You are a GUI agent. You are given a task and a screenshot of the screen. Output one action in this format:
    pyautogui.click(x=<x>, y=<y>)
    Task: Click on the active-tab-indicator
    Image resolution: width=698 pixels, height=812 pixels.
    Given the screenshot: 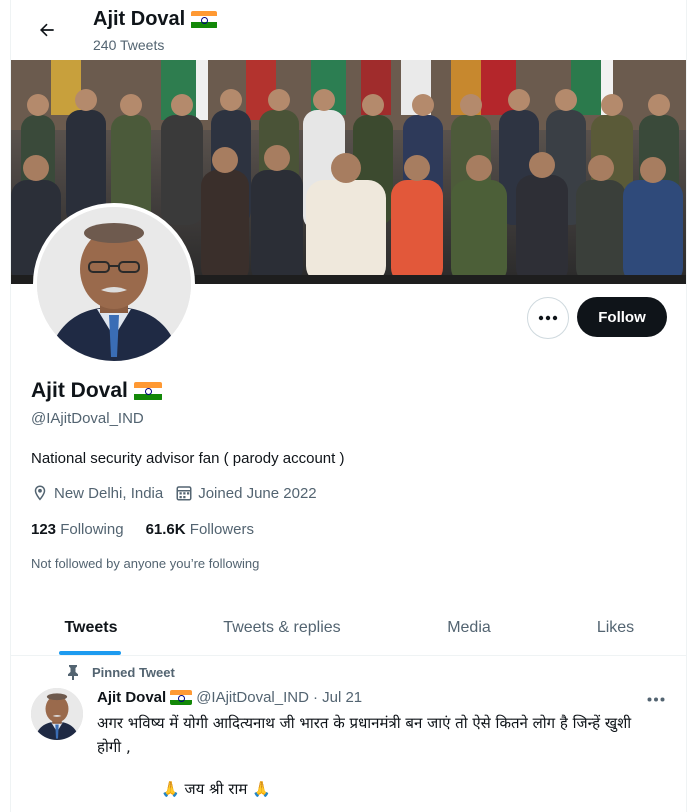 What is the action you would take?
    pyautogui.click(x=90, y=653)
    